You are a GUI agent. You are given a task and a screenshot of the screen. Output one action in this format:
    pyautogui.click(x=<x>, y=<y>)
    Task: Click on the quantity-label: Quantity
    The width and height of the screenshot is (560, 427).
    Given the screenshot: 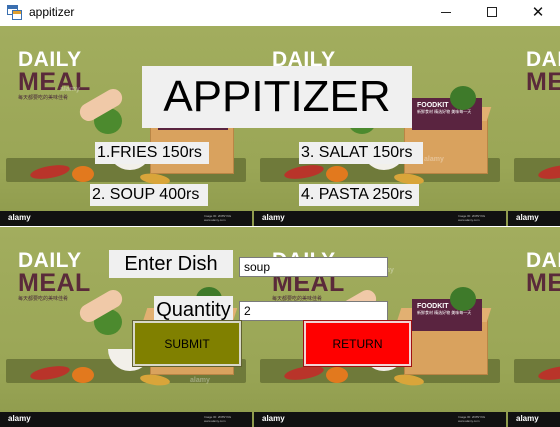 What is the action you would take?
    pyautogui.click(x=193, y=310)
    